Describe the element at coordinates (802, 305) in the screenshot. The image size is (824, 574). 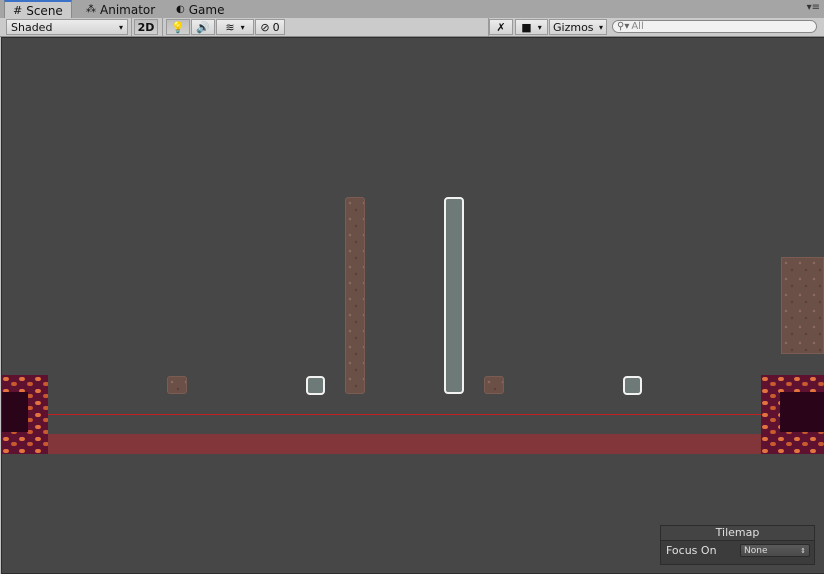
I see `dirt-block-right` at that location.